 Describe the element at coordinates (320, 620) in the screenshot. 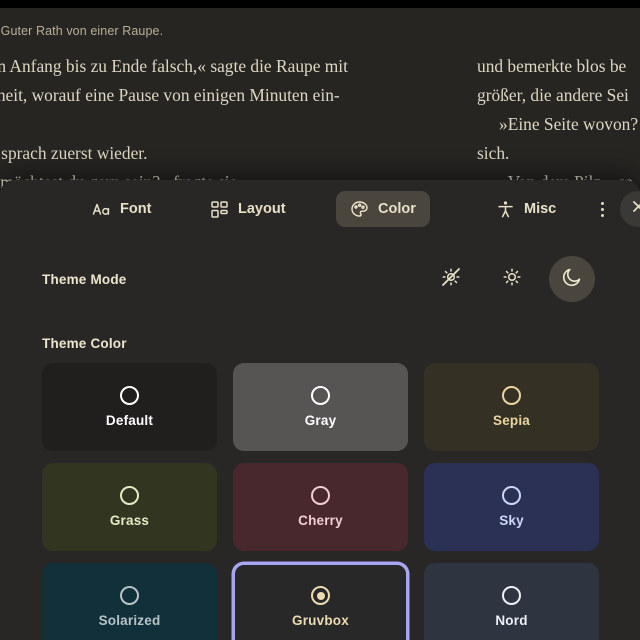

I see `theme-color-label: Gruvbox` at that location.